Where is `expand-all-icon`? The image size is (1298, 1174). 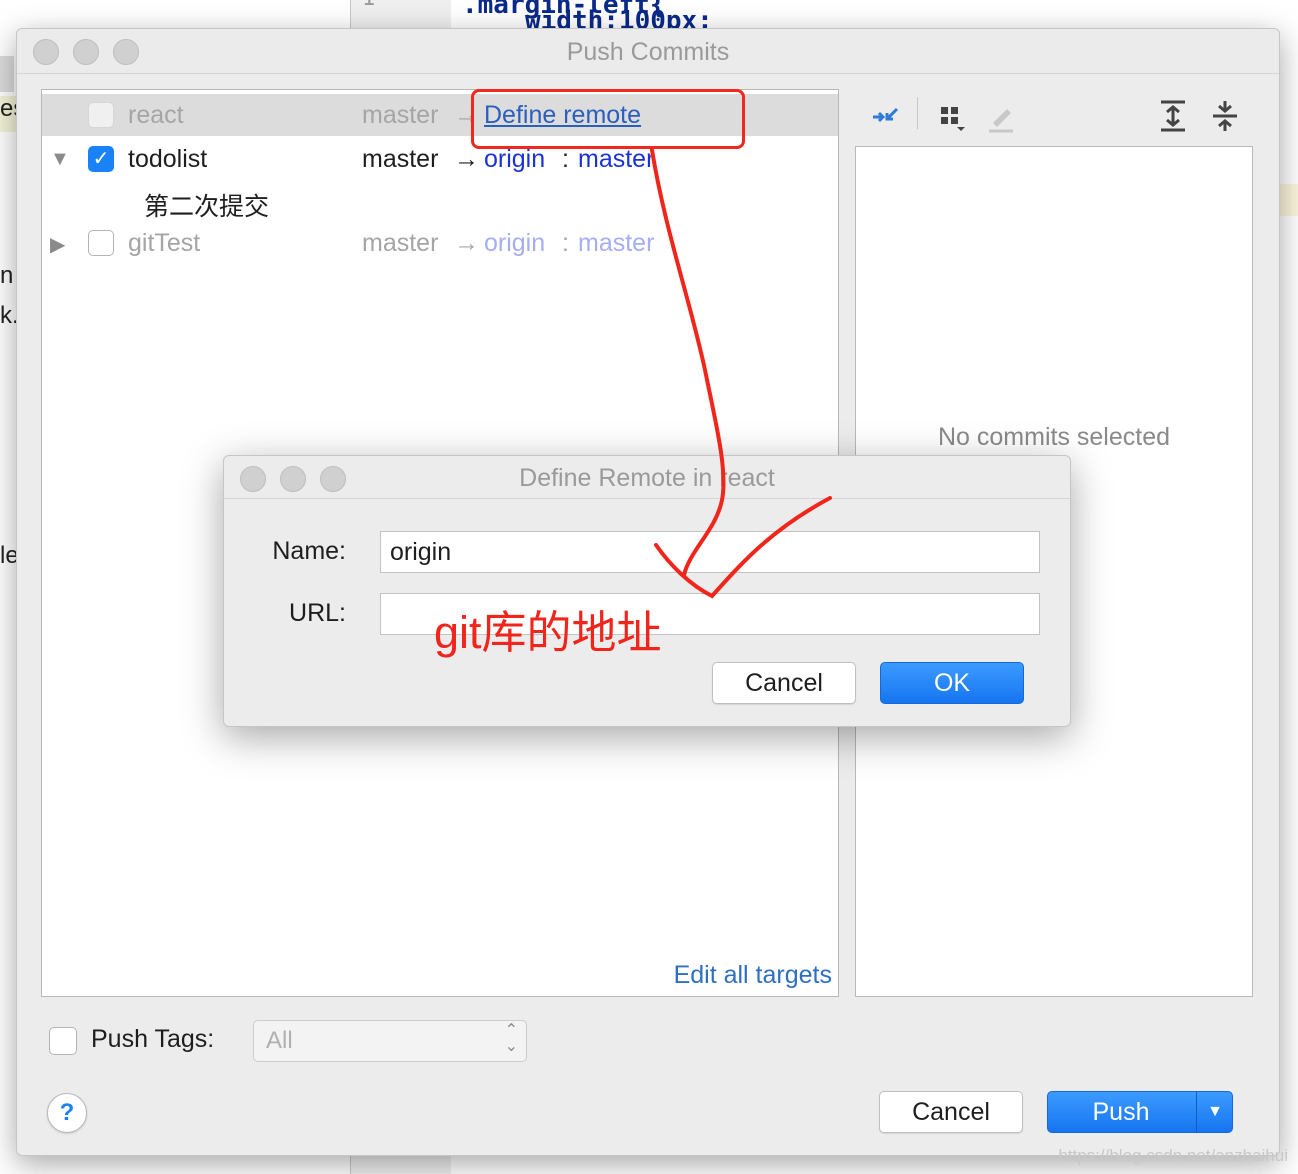
expand-all-icon is located at coordinates (1173, 116).